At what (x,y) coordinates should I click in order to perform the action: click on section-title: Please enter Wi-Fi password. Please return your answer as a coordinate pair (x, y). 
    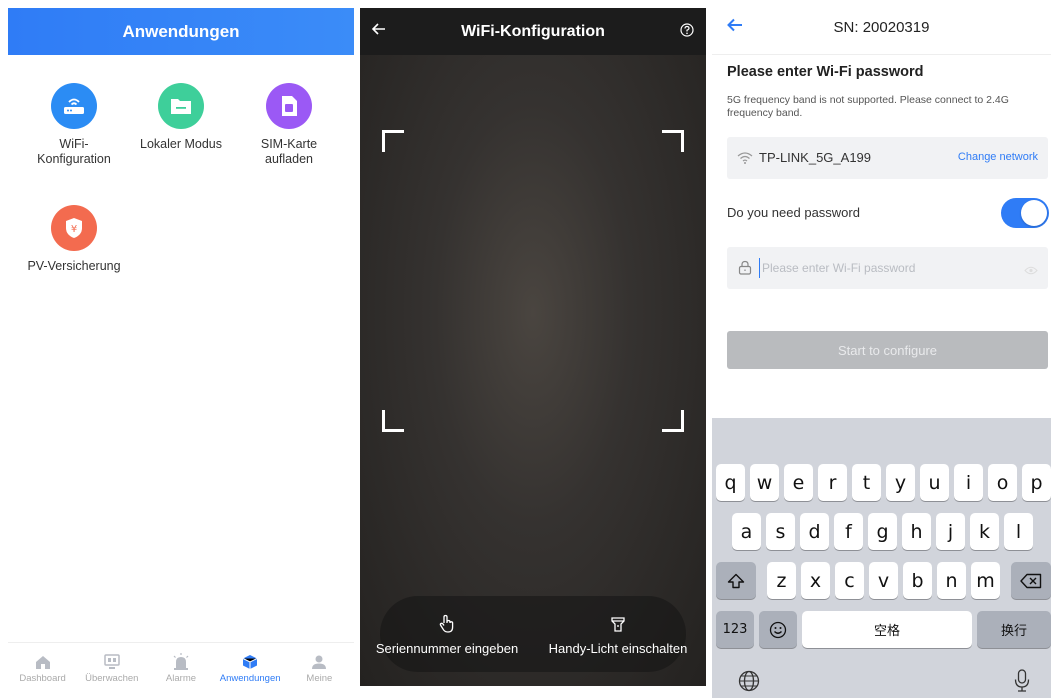
    Looking at the image, I should click on (825, 72).